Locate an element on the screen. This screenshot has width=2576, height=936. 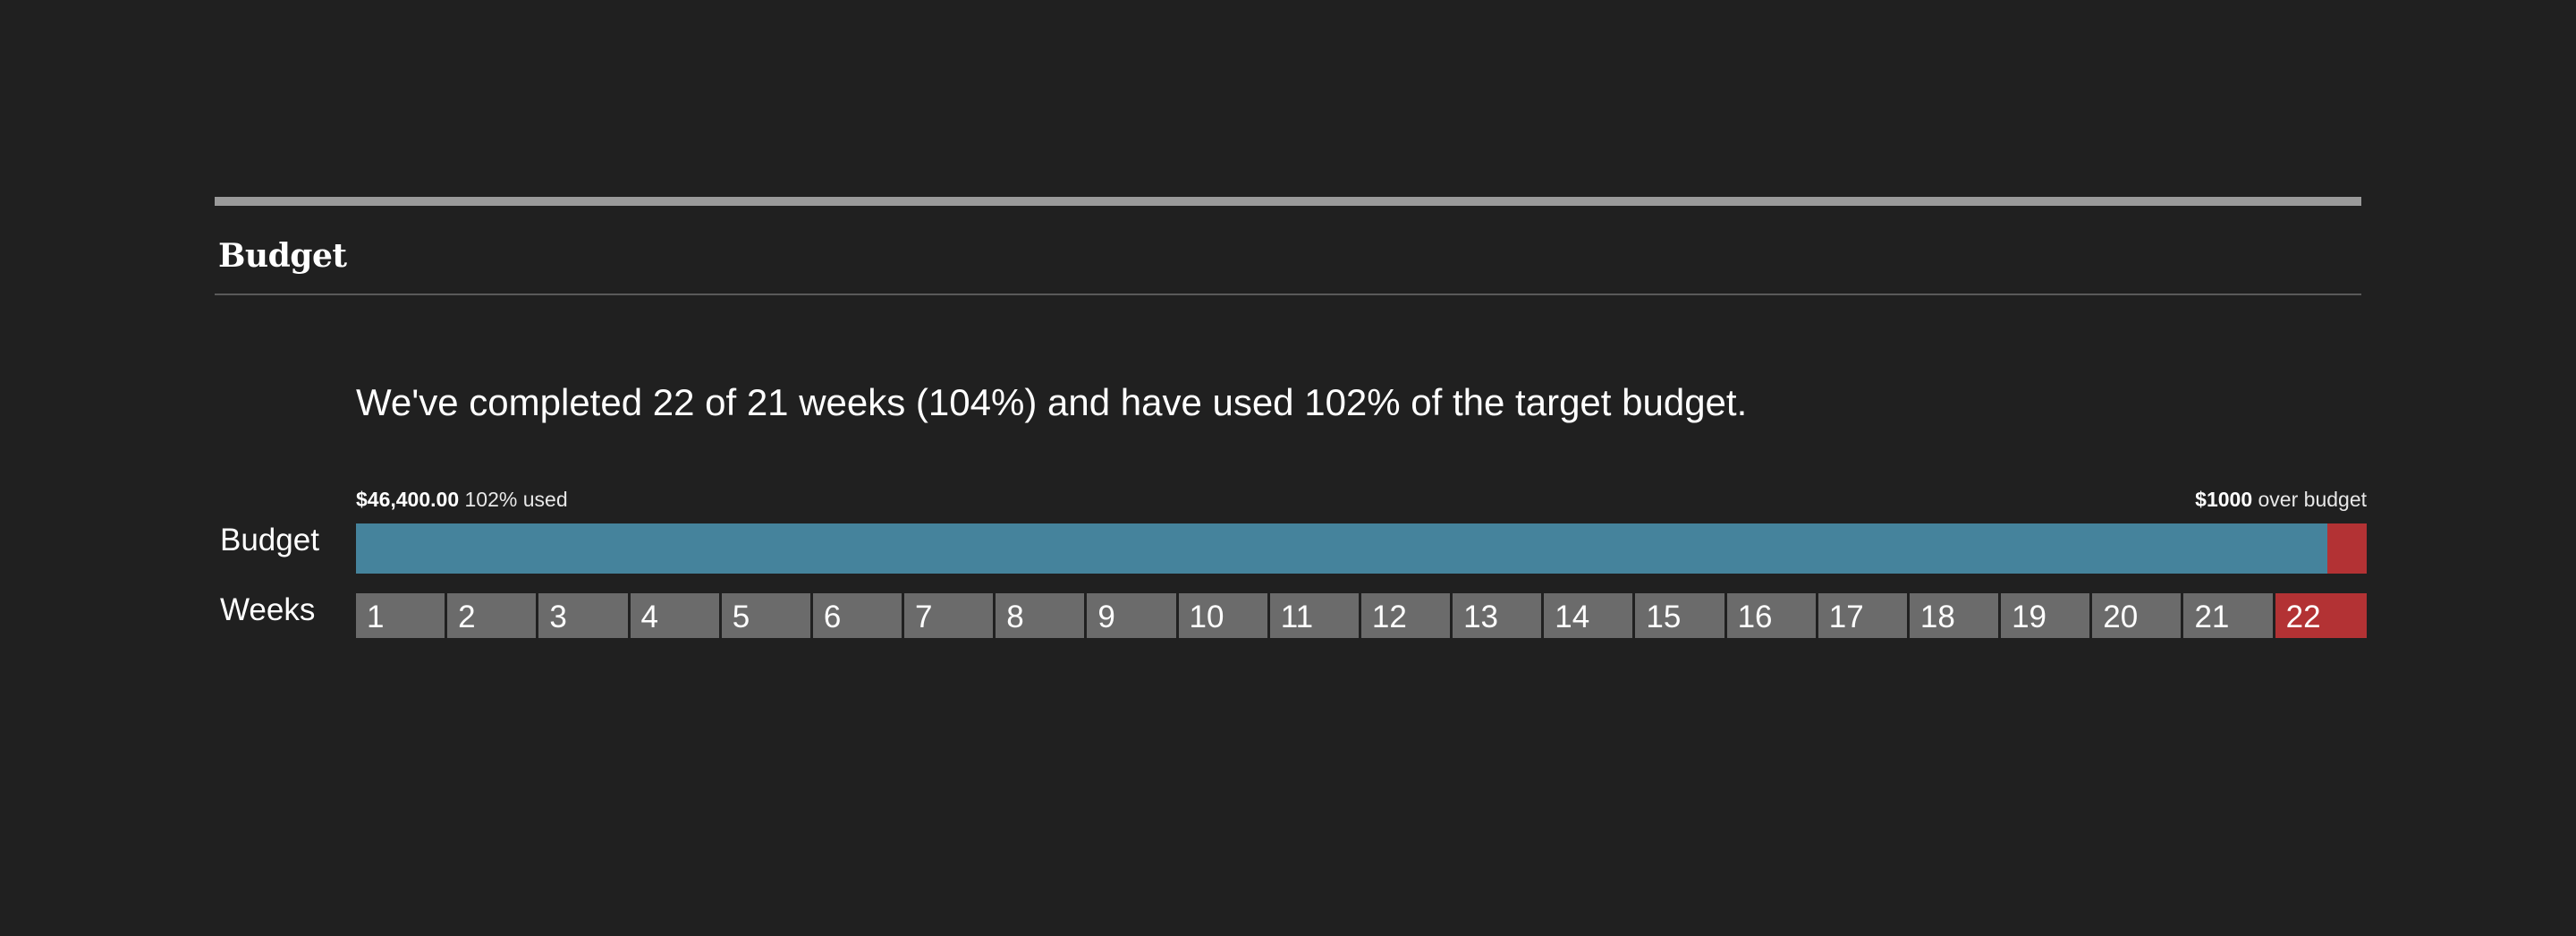
budget-over-caption: $1000 over budget is located at coordinates (2281, 500).